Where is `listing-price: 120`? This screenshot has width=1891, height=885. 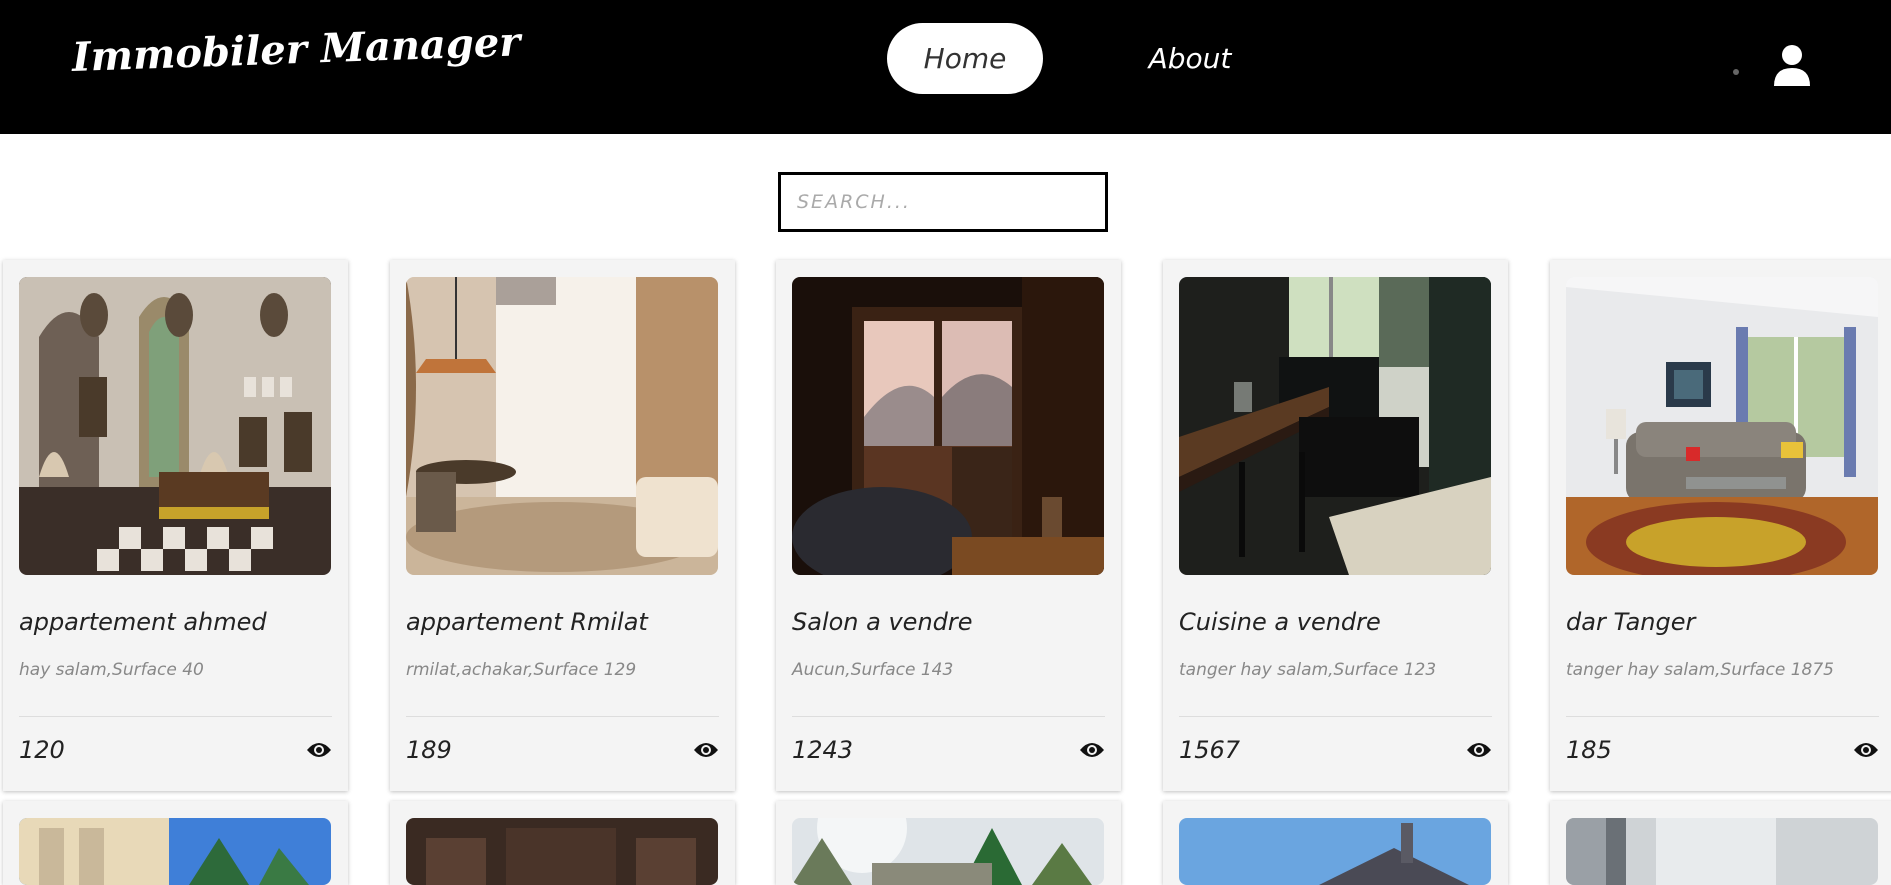 listing-price: 120 is located at coordinates (42, 750).